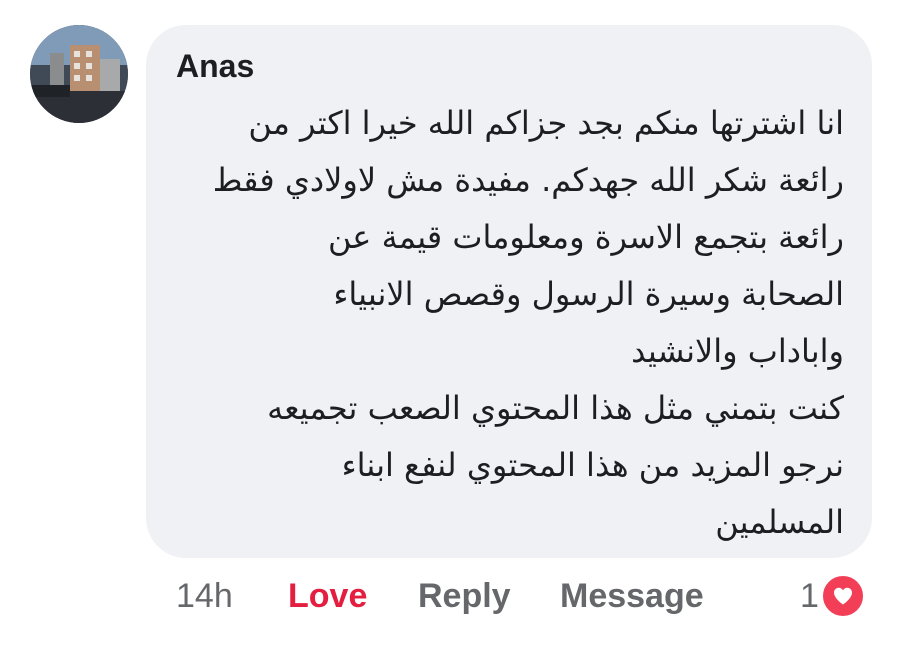 The image size is (900, 657). What do you see at coordinates (779, 522) in the screenshot?
I see `comment-line: المسلمين` at bounding box center [779, 522].